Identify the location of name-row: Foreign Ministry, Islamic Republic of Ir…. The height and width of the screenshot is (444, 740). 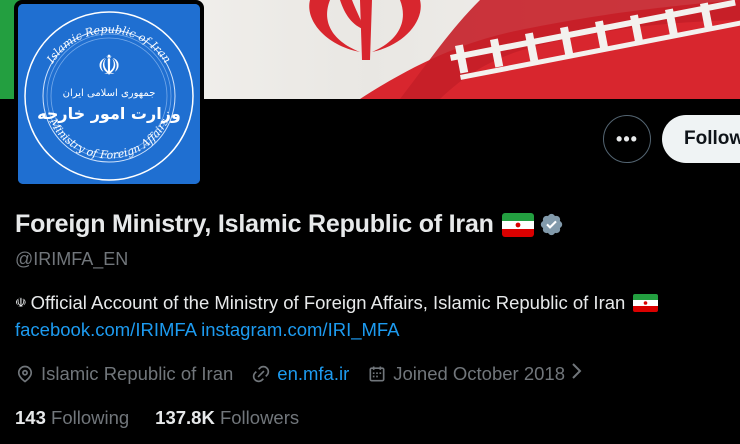
(289, 224).